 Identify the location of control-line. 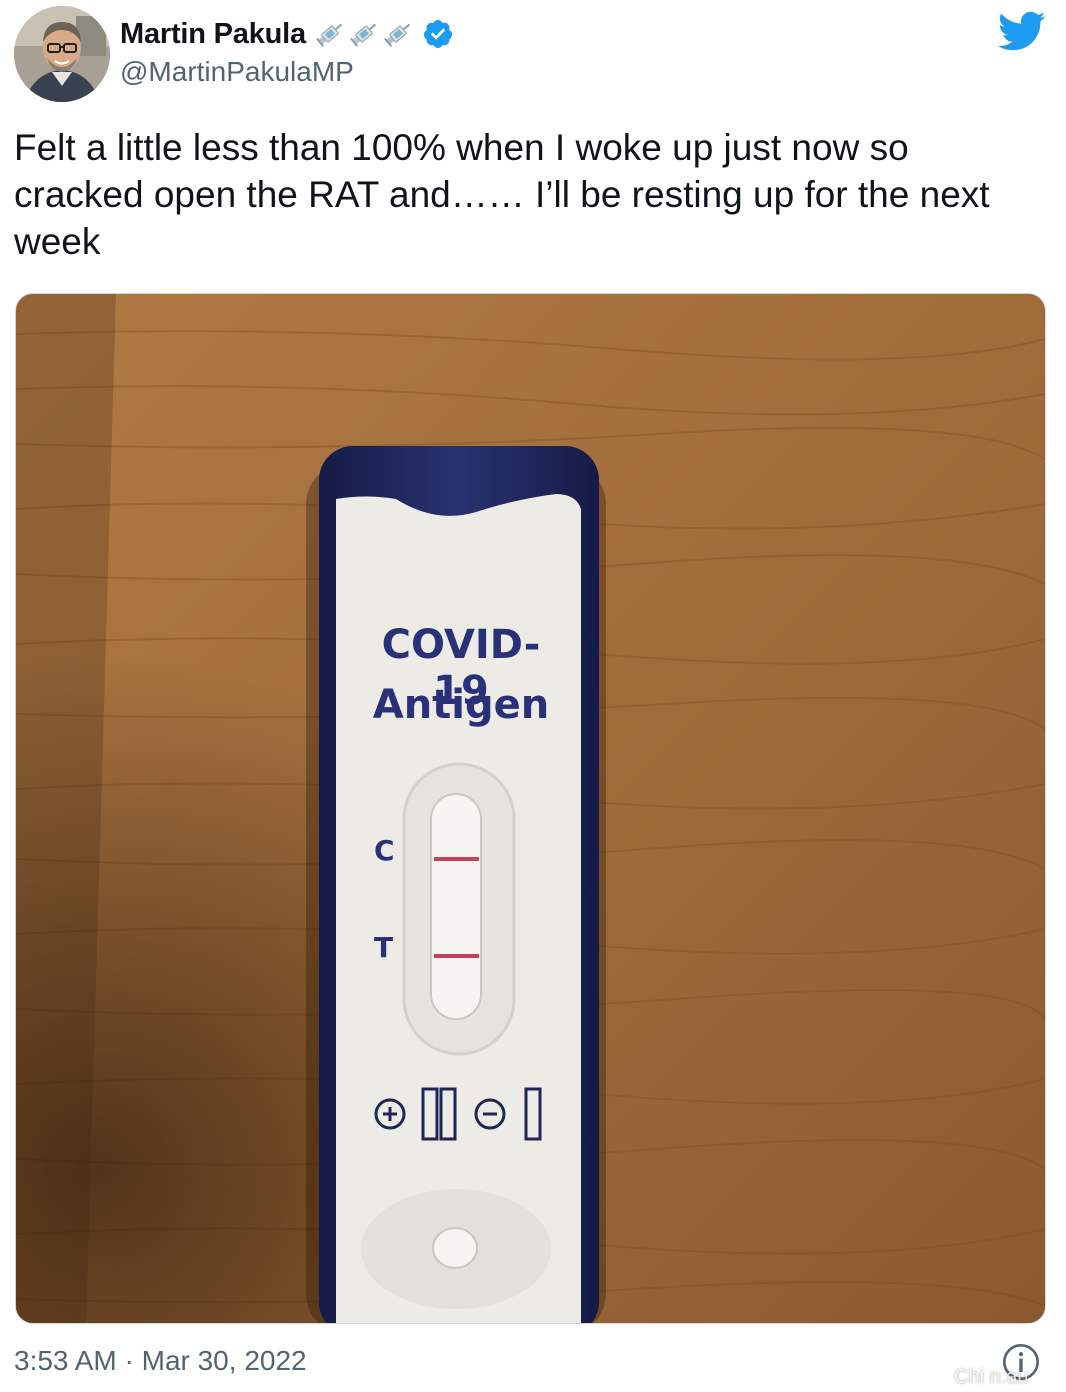
(456, 859).